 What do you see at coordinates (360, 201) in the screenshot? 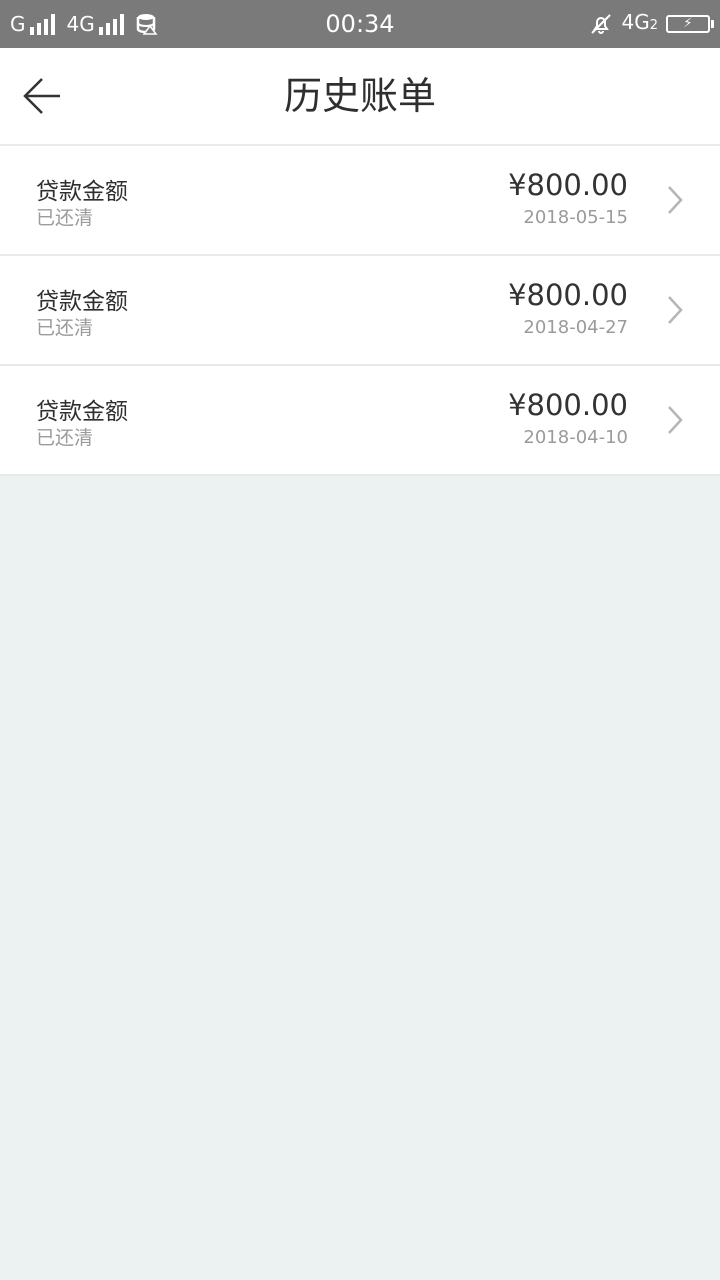
I see `bill-list-item: 贷款金额 已还清 ¥800.00 2018-05-15` at bounding box center [360, 201].